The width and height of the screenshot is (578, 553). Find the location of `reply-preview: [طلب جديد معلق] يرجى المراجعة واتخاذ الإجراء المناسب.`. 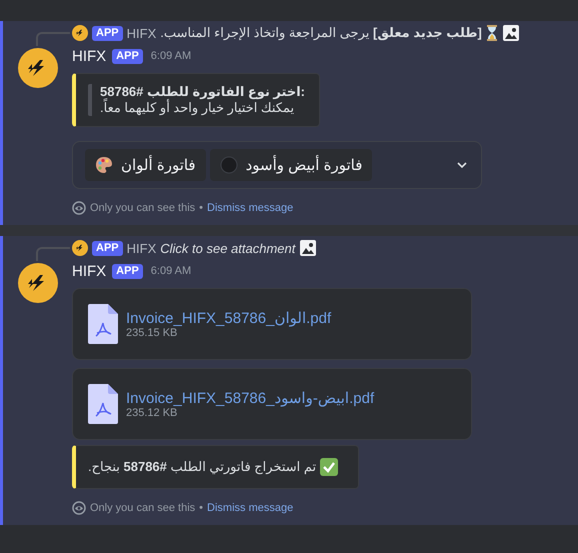

reply-preview: [طلب جديد معلق] يرجى المراجعة واتخاذ الإجراء المناسب. is located at coordinates (321, 33).